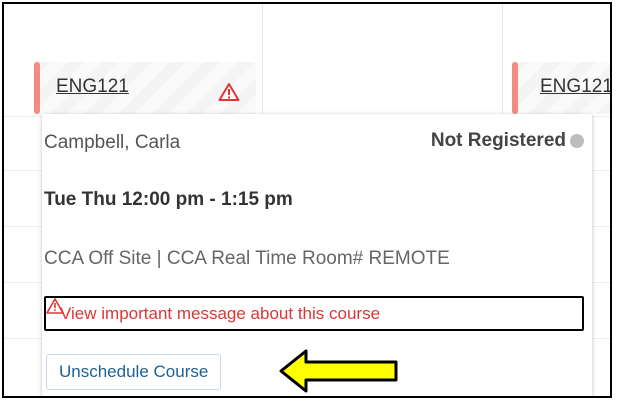 This screenshot has width=618, height=402. I want to click on important-message-link: View important message about this course, so click(314, 313).